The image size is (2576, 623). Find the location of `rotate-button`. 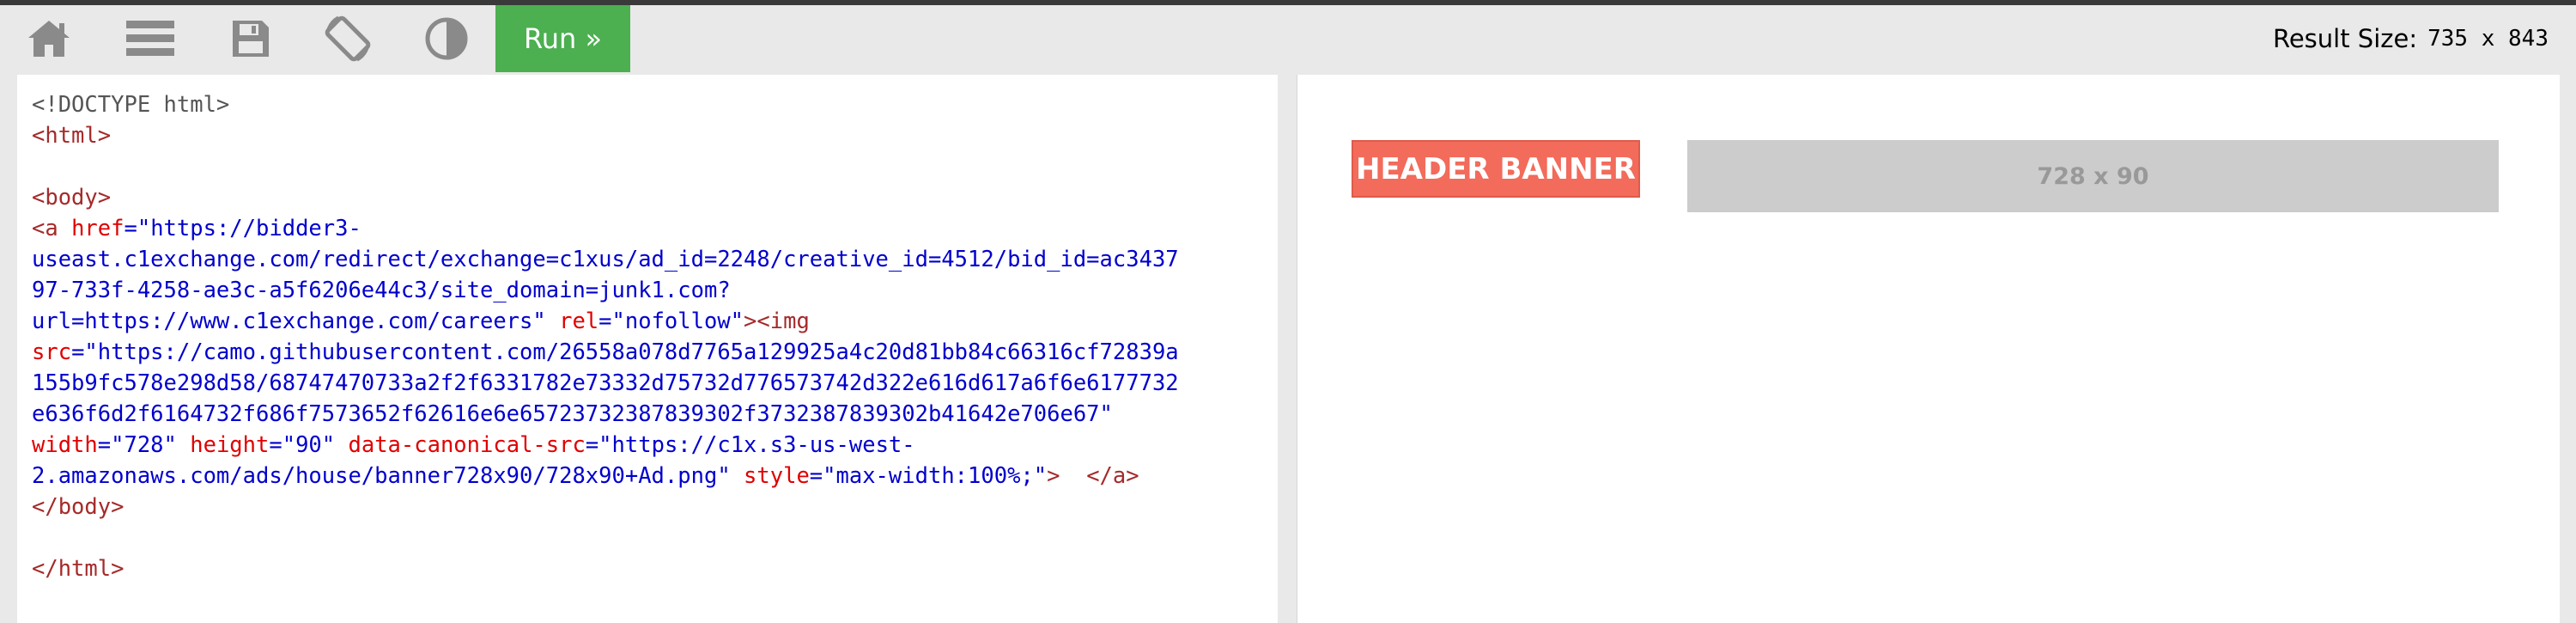

rotate-button is located at coordinates (348, 38).